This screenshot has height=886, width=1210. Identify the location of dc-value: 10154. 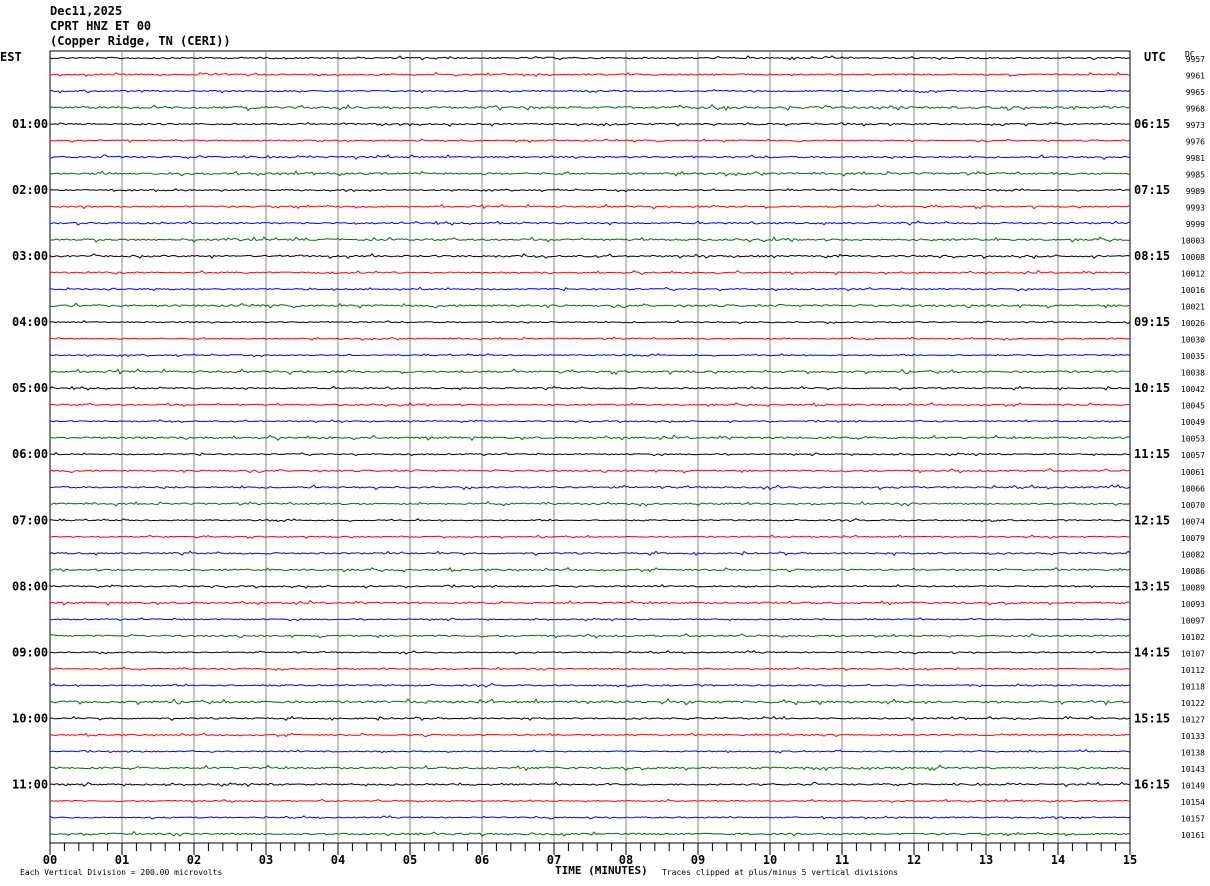
(1193, 802).